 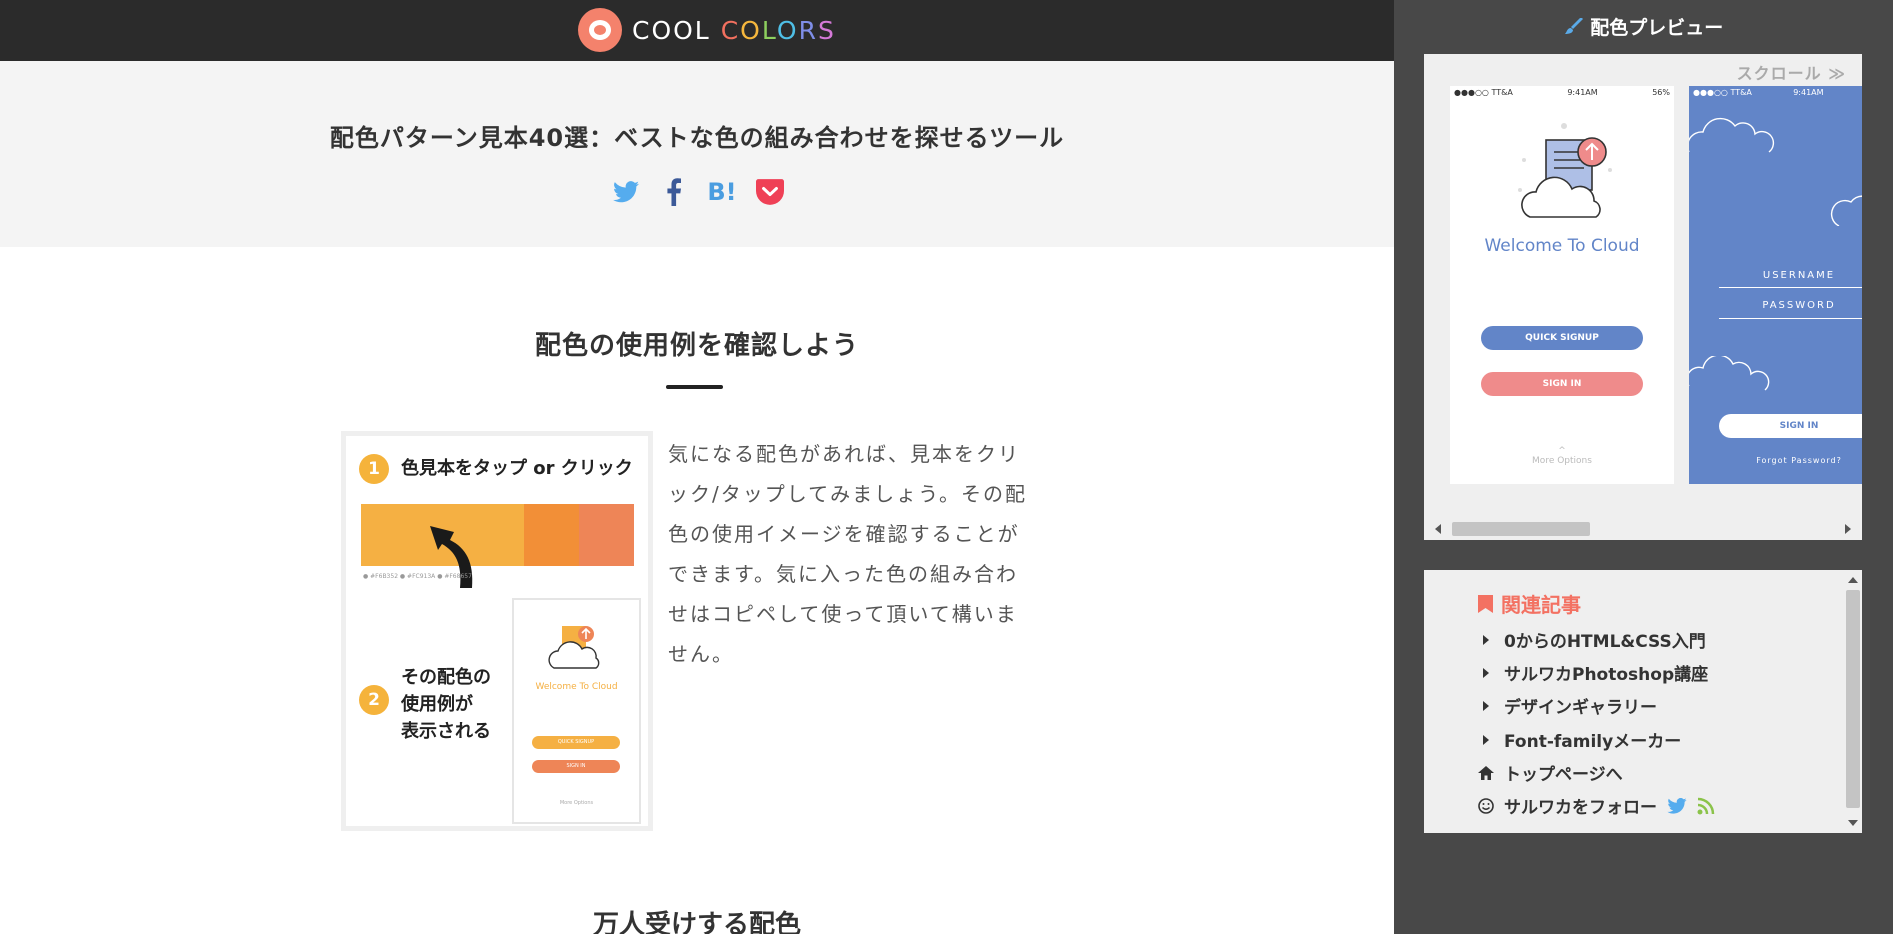 I want to click on facebook-icon, so click(x=674, y=192).